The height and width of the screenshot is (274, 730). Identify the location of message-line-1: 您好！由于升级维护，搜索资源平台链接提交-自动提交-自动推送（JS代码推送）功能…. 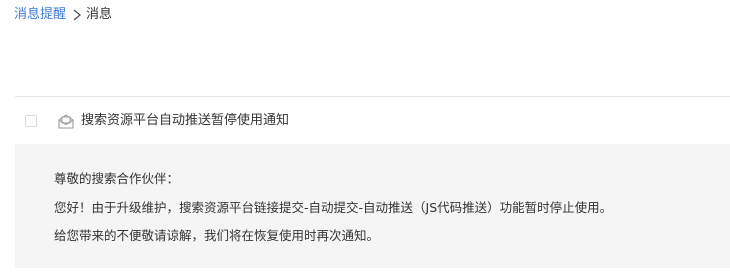
(333, 207).